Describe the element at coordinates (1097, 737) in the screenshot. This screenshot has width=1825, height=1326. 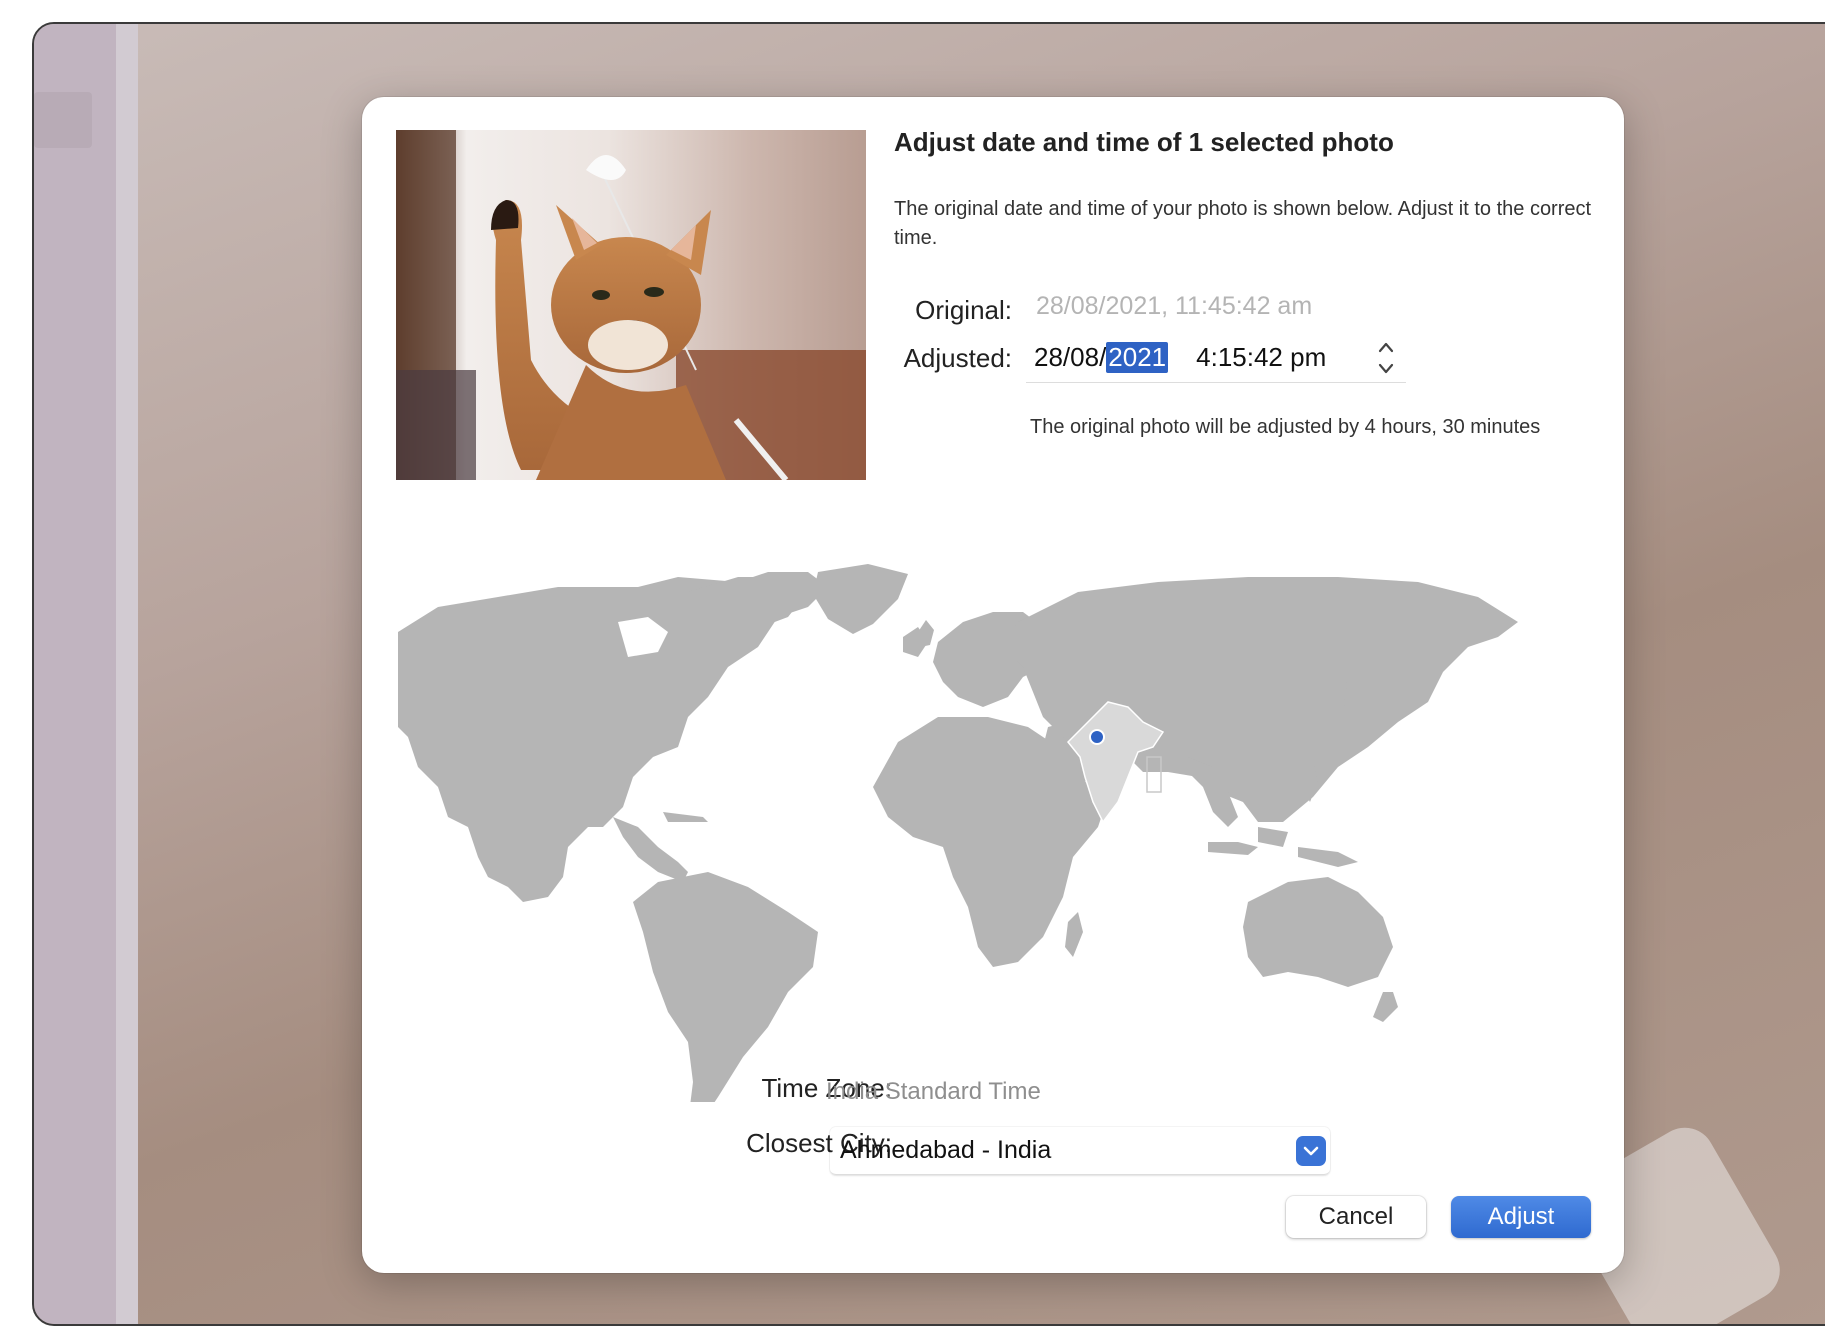
I see `location-pin-icon` at that location.